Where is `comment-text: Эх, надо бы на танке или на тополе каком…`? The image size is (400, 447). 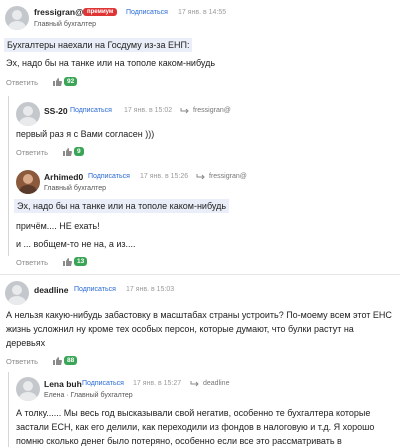 comment-text: Эх, надо бы на танке или на тополе каком… is located at coordinates (111, 63).